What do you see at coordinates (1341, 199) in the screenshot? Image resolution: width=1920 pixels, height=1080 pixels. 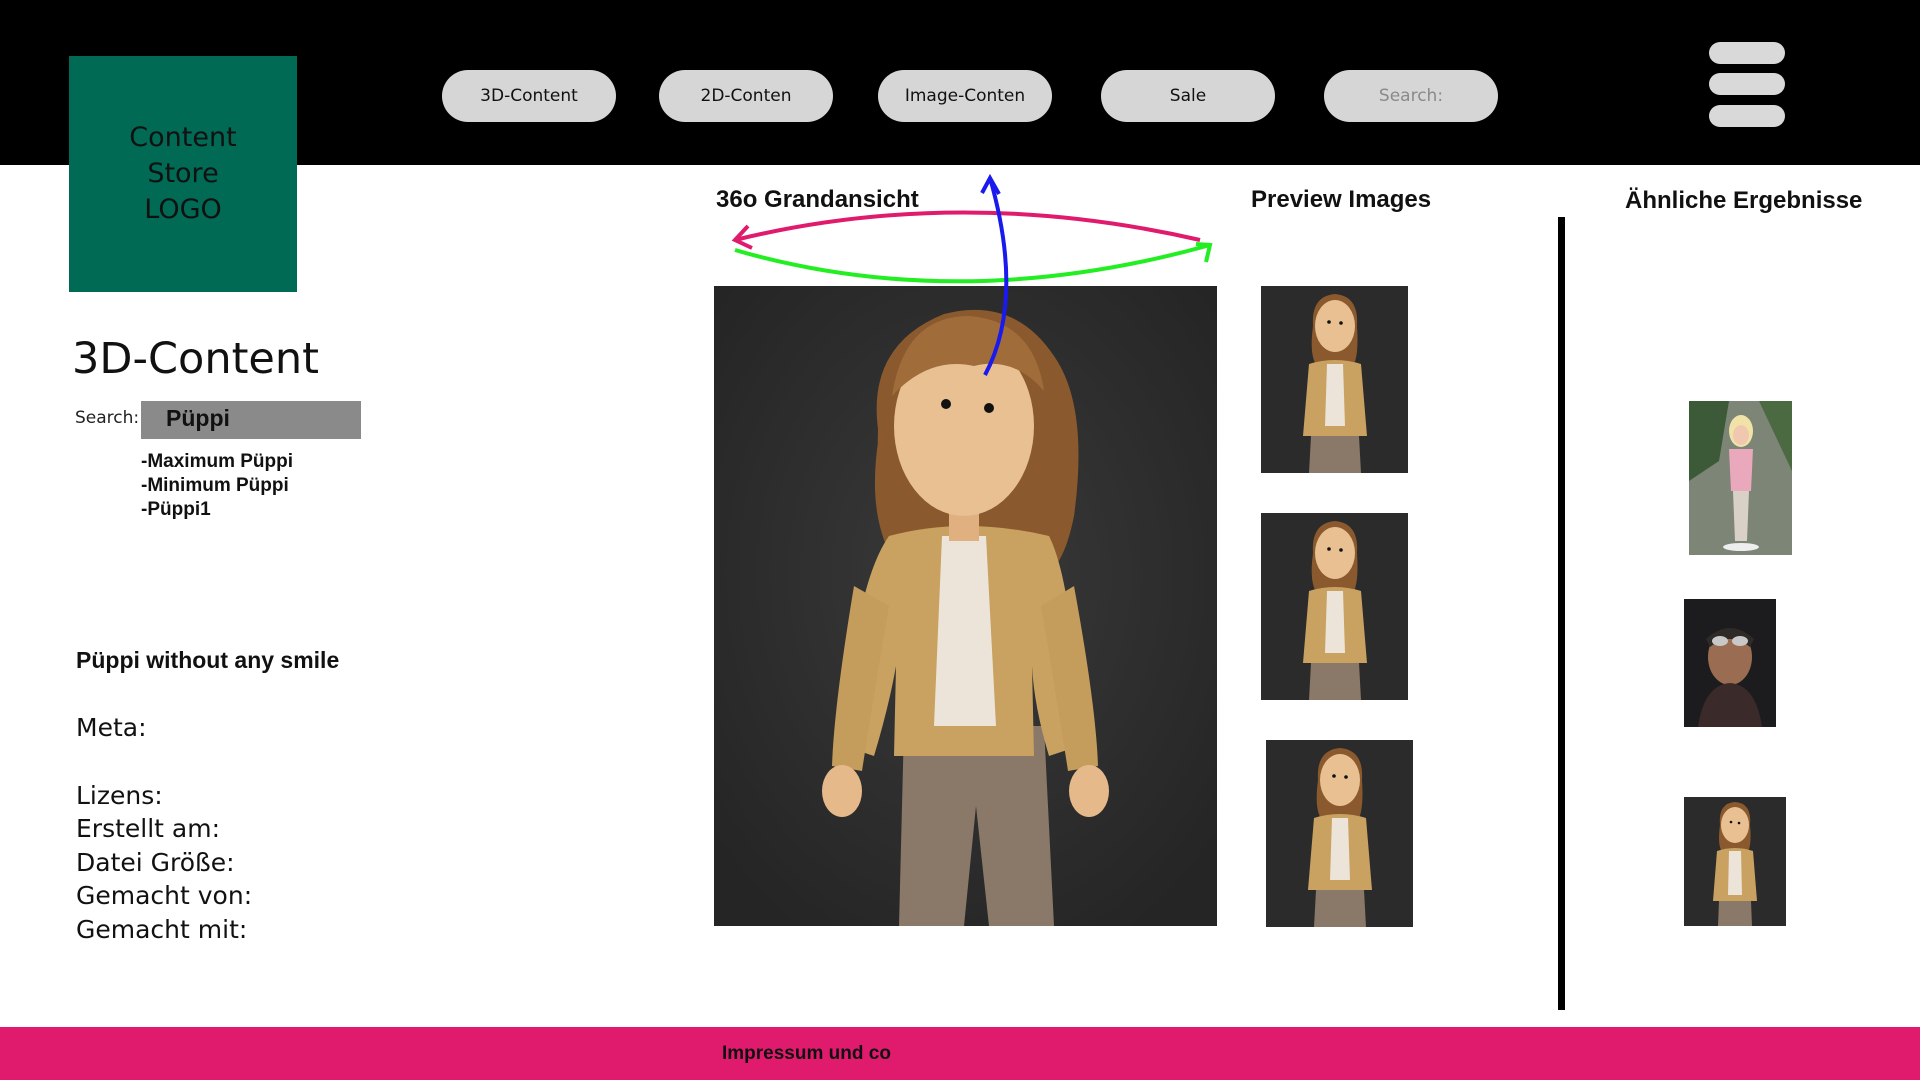 I see `preview-images-title: Preview Images` at bounding box center [1341, 199].